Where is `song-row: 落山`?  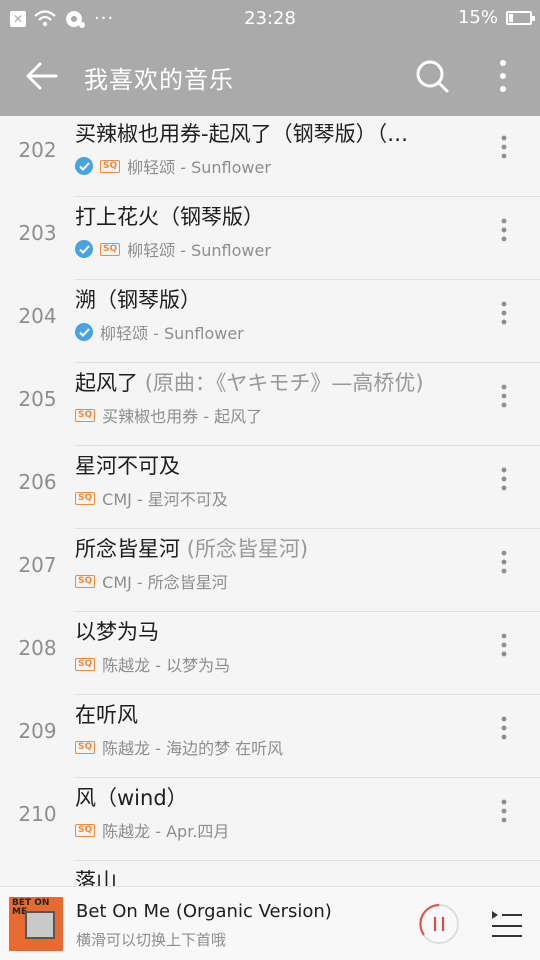 song-row: 落山 is located at coordinates (270, 873).